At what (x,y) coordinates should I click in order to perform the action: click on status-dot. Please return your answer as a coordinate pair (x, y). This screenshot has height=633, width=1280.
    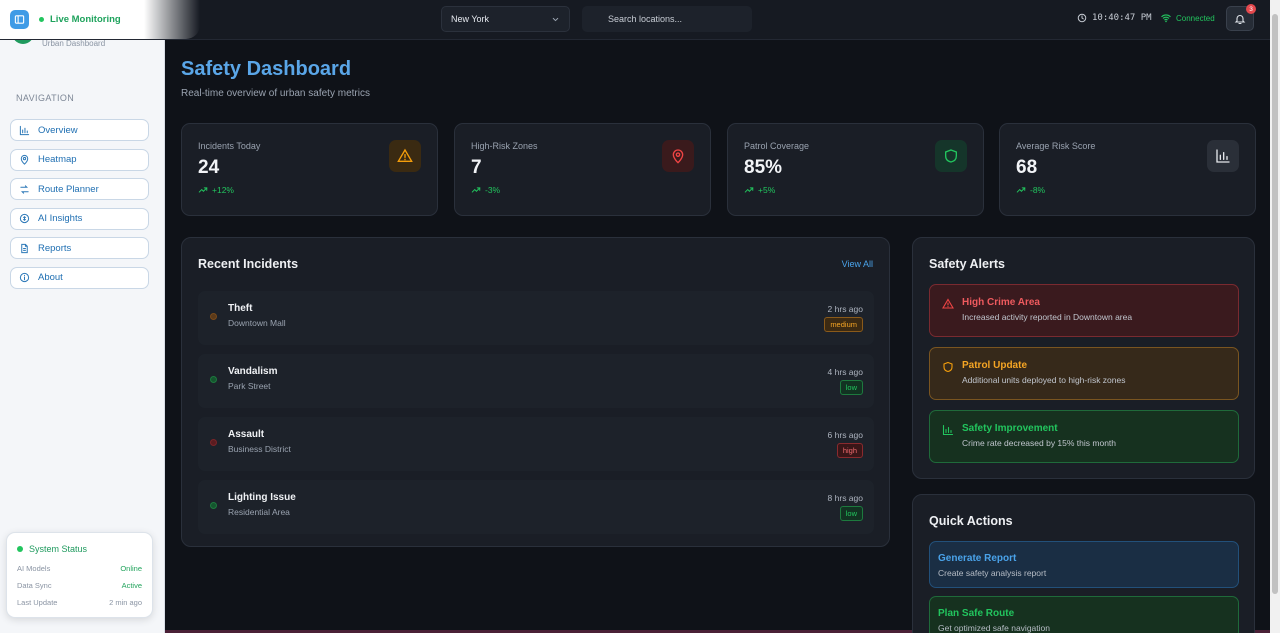
    Looking at the image, I should click on (20, 549).